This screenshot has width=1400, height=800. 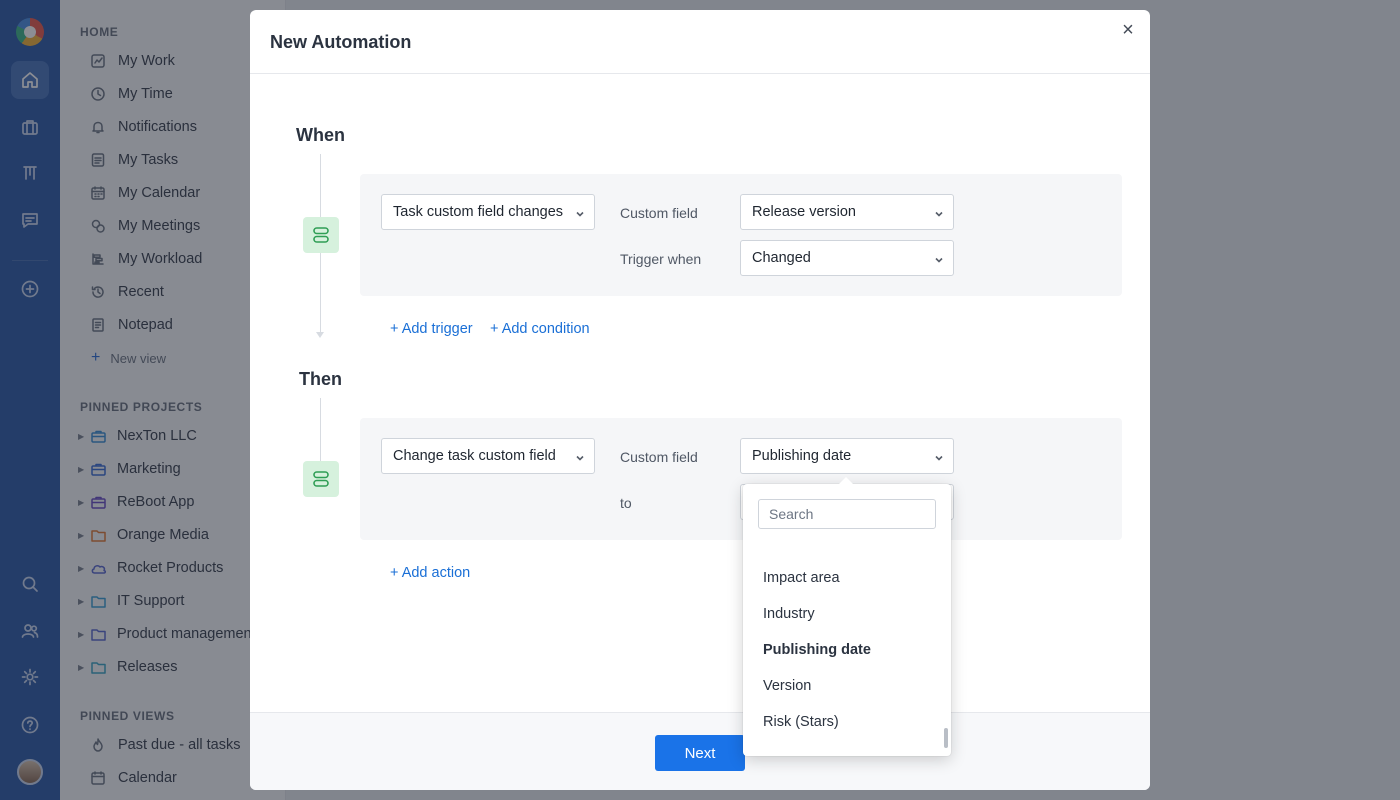 I want to click on add-trigger-link: + Add trigger, so click(x=431, y=329).